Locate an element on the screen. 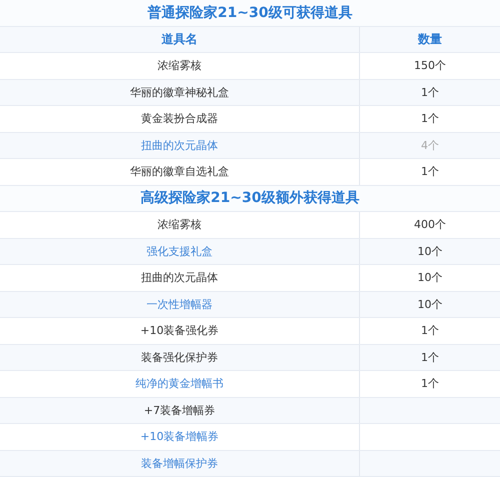  section-title: 普通探险家21~30级可获得道具 is located at coordinates (250, 13).